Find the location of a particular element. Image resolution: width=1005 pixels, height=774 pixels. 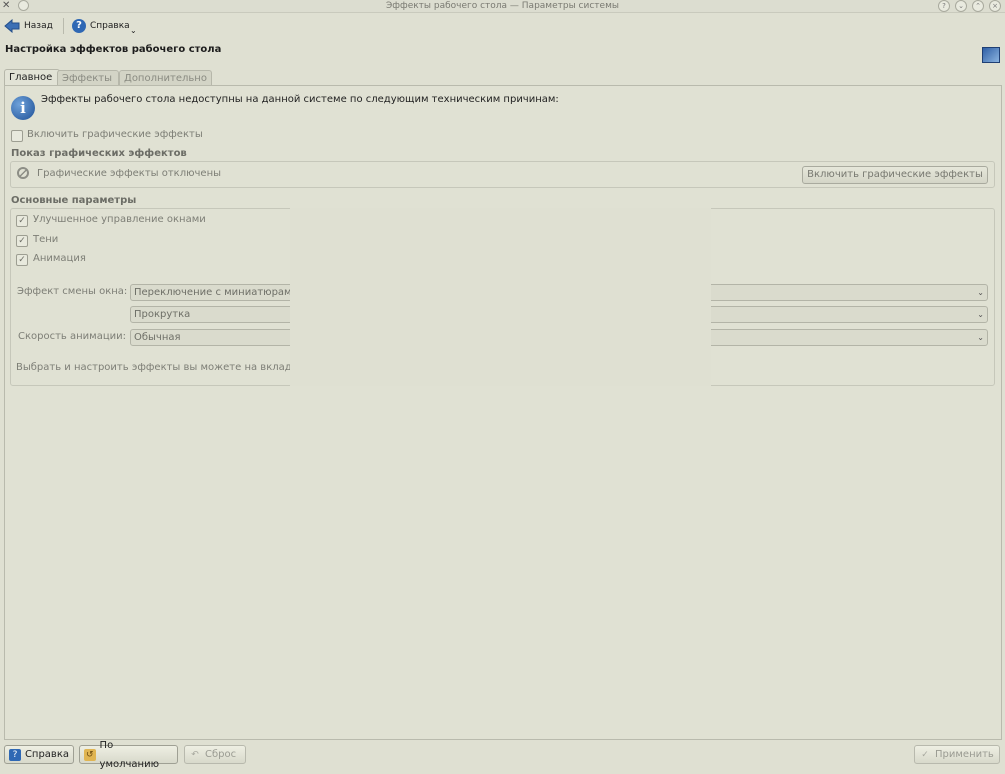

disabled-icon is located at coordinates (23, 173).